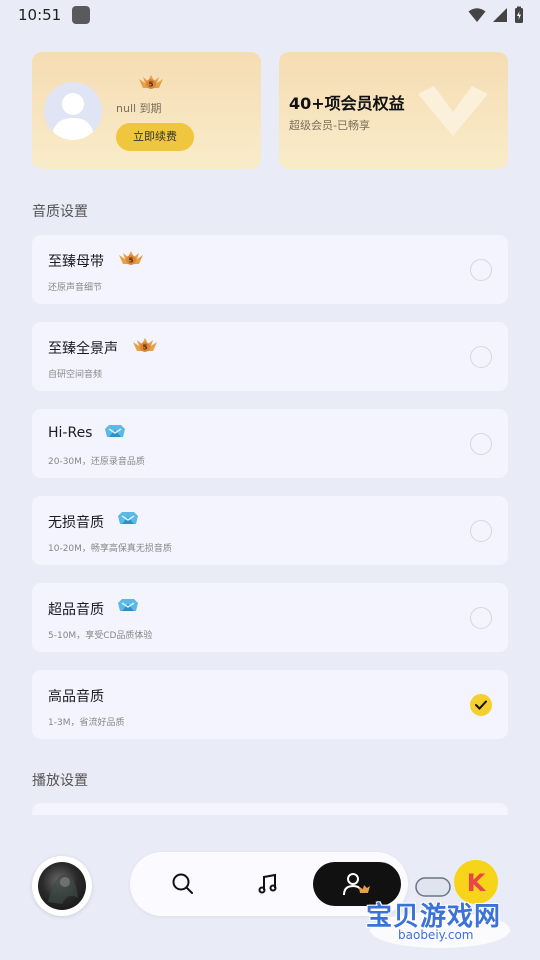 The image size is (540, 960). I want to click on music-note-icon, so click(267, 883).